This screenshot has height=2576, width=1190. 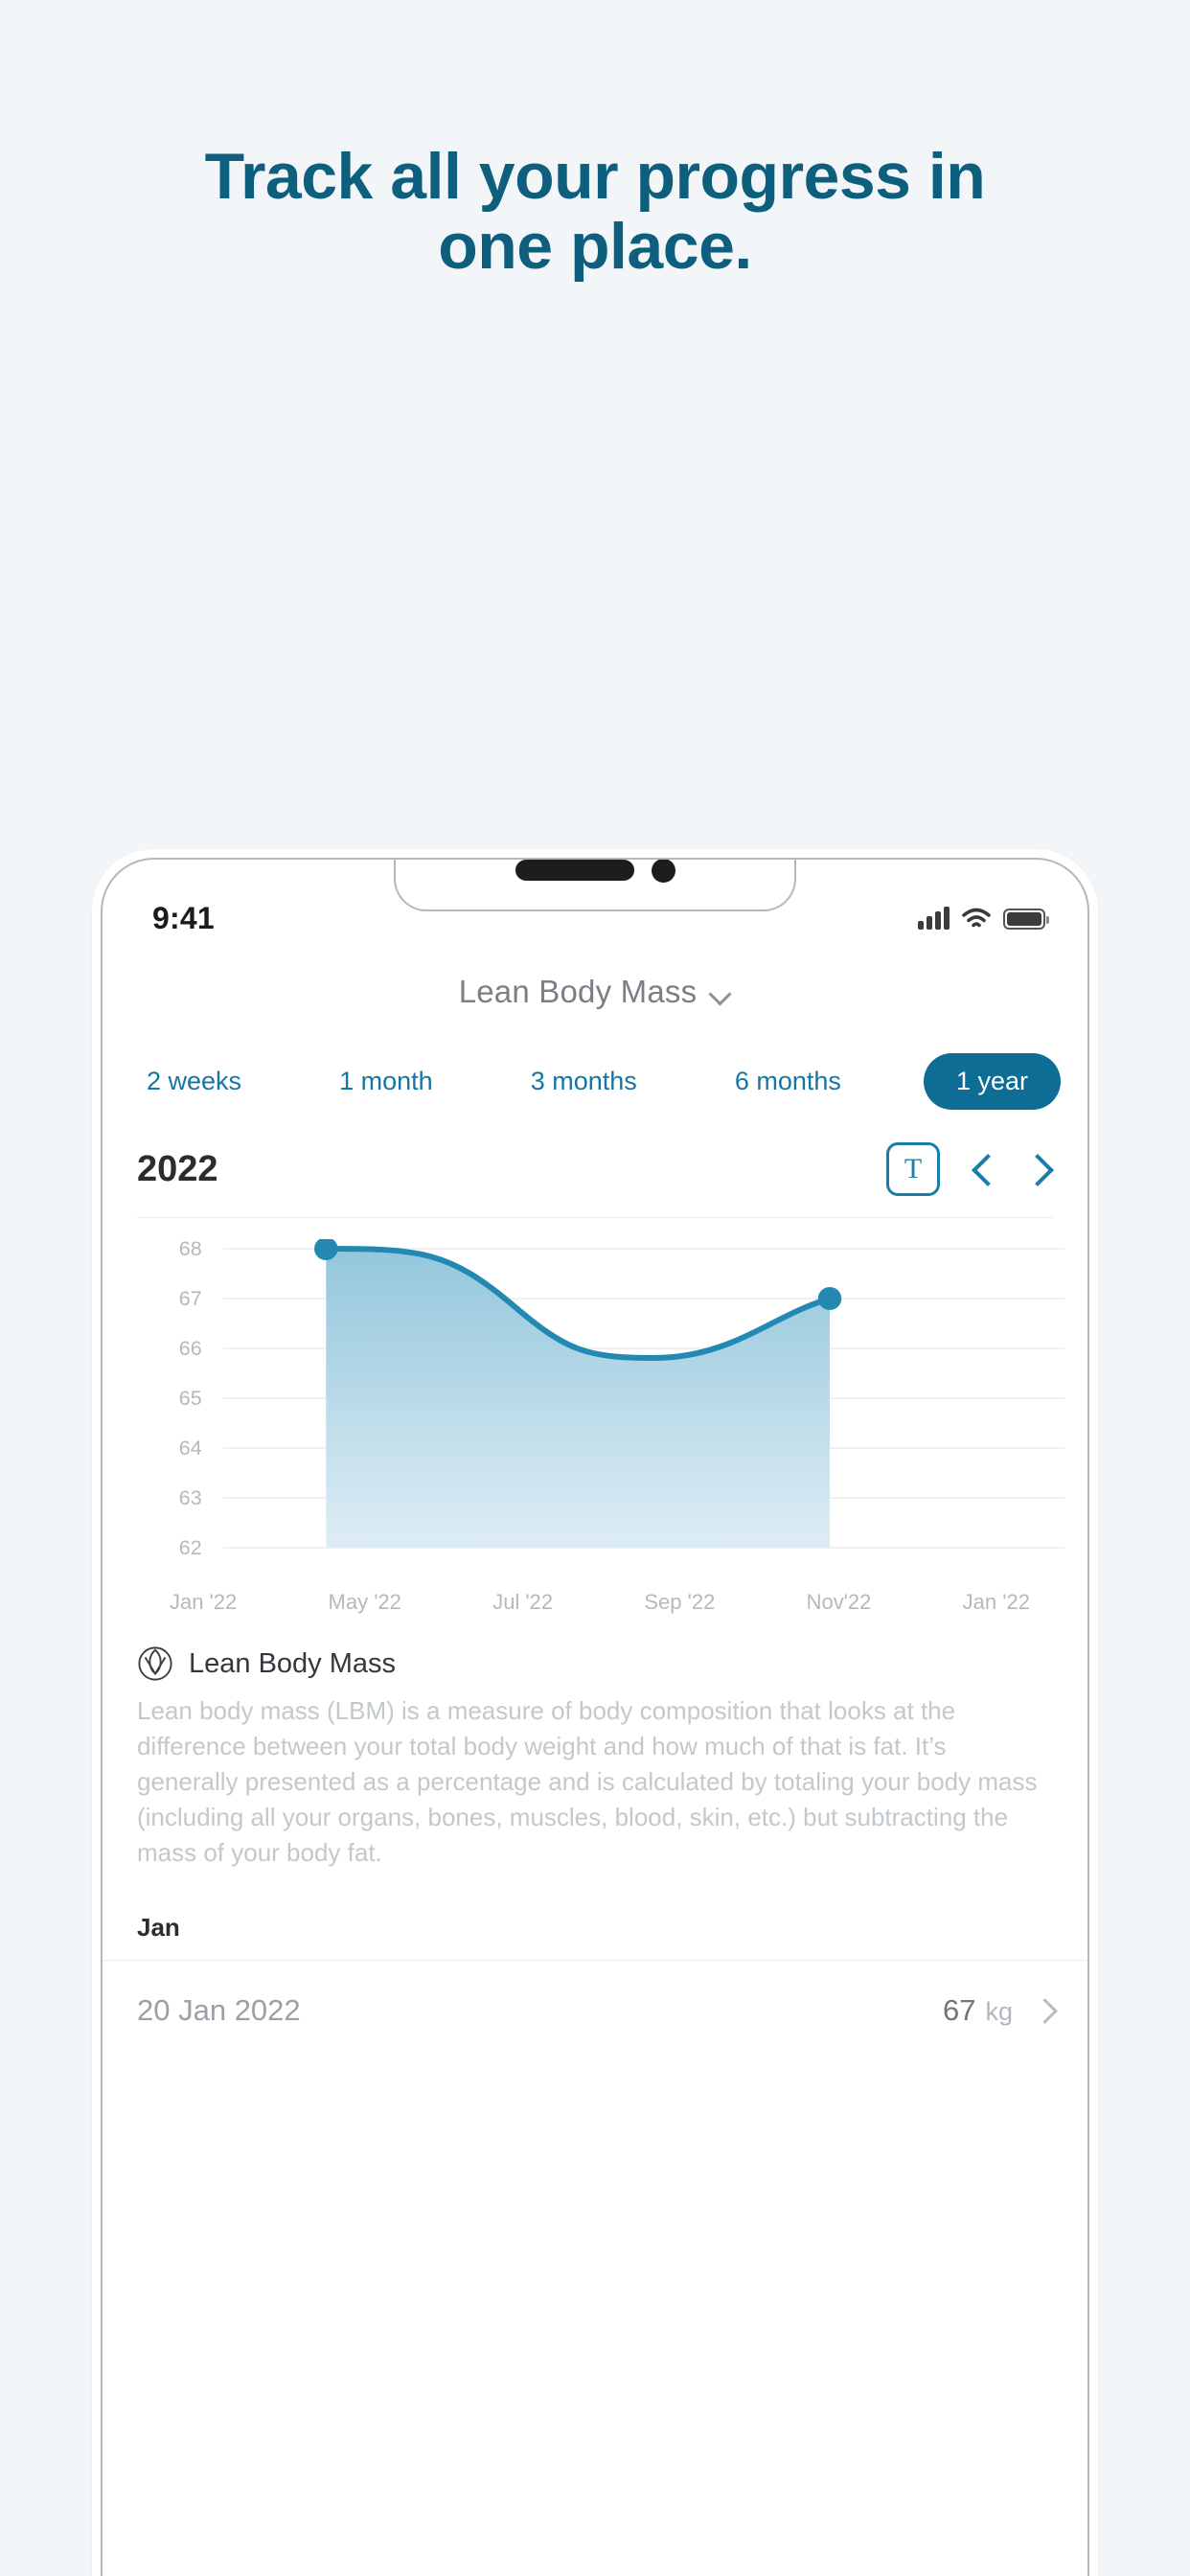 I want to click on year-label: 2022, so click(x=178, y=1168).